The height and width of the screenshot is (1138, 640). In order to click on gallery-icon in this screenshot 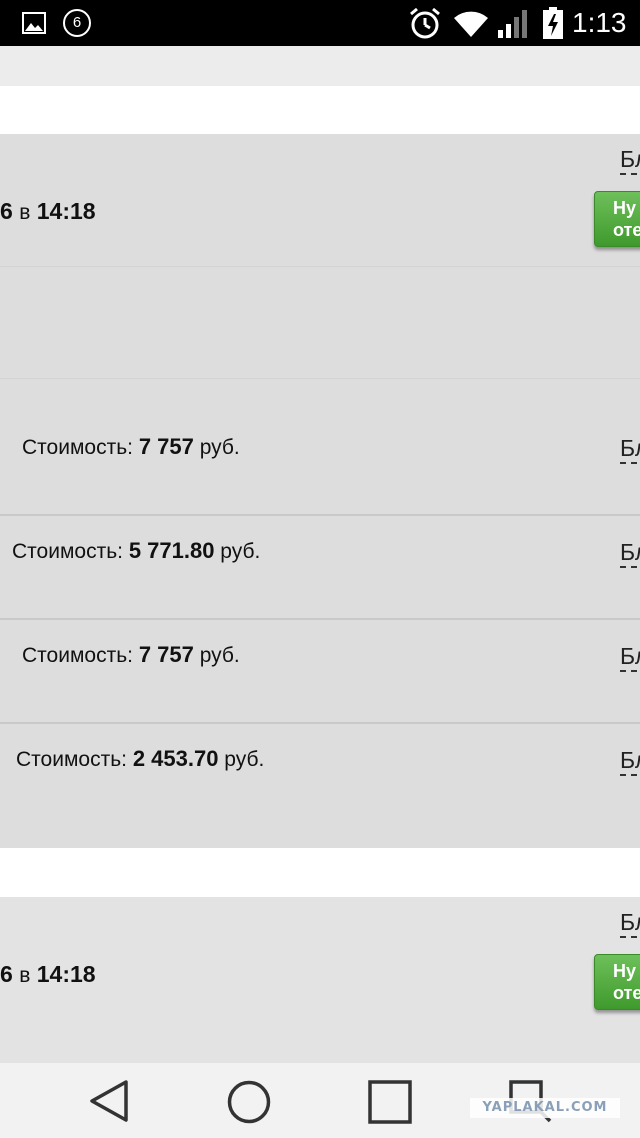, I will do `click(34, 23)`.